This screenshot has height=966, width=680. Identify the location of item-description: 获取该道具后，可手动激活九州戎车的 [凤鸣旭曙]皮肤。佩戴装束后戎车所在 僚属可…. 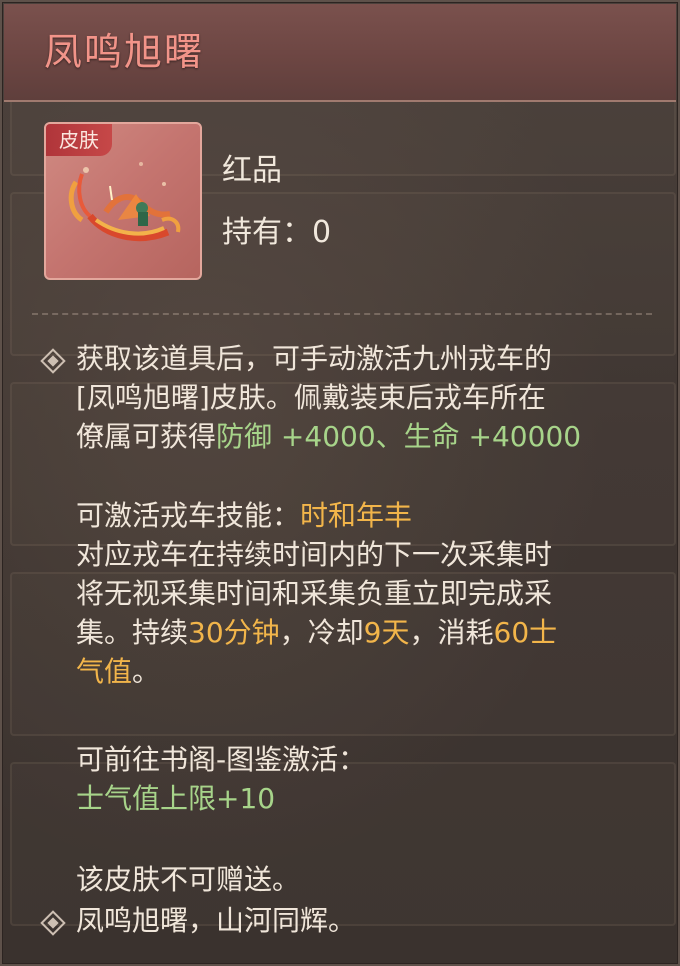
(366, 397).